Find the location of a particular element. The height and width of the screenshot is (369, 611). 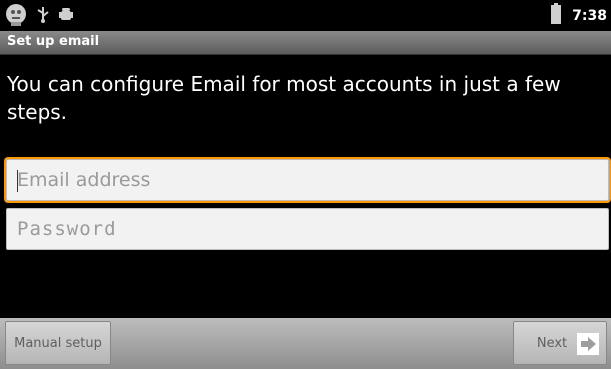

button-bar: Manual setup Next is located at coordinates (305, 343).